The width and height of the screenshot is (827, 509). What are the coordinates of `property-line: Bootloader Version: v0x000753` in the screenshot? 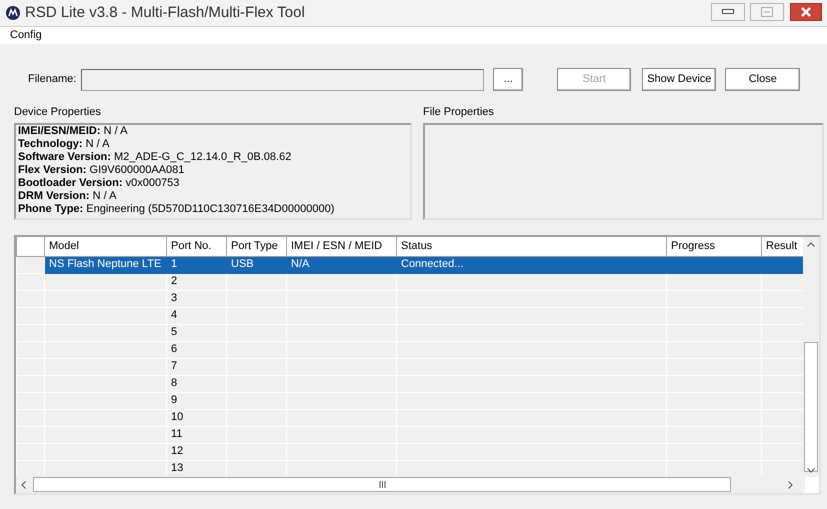 It's located at (99, 183).